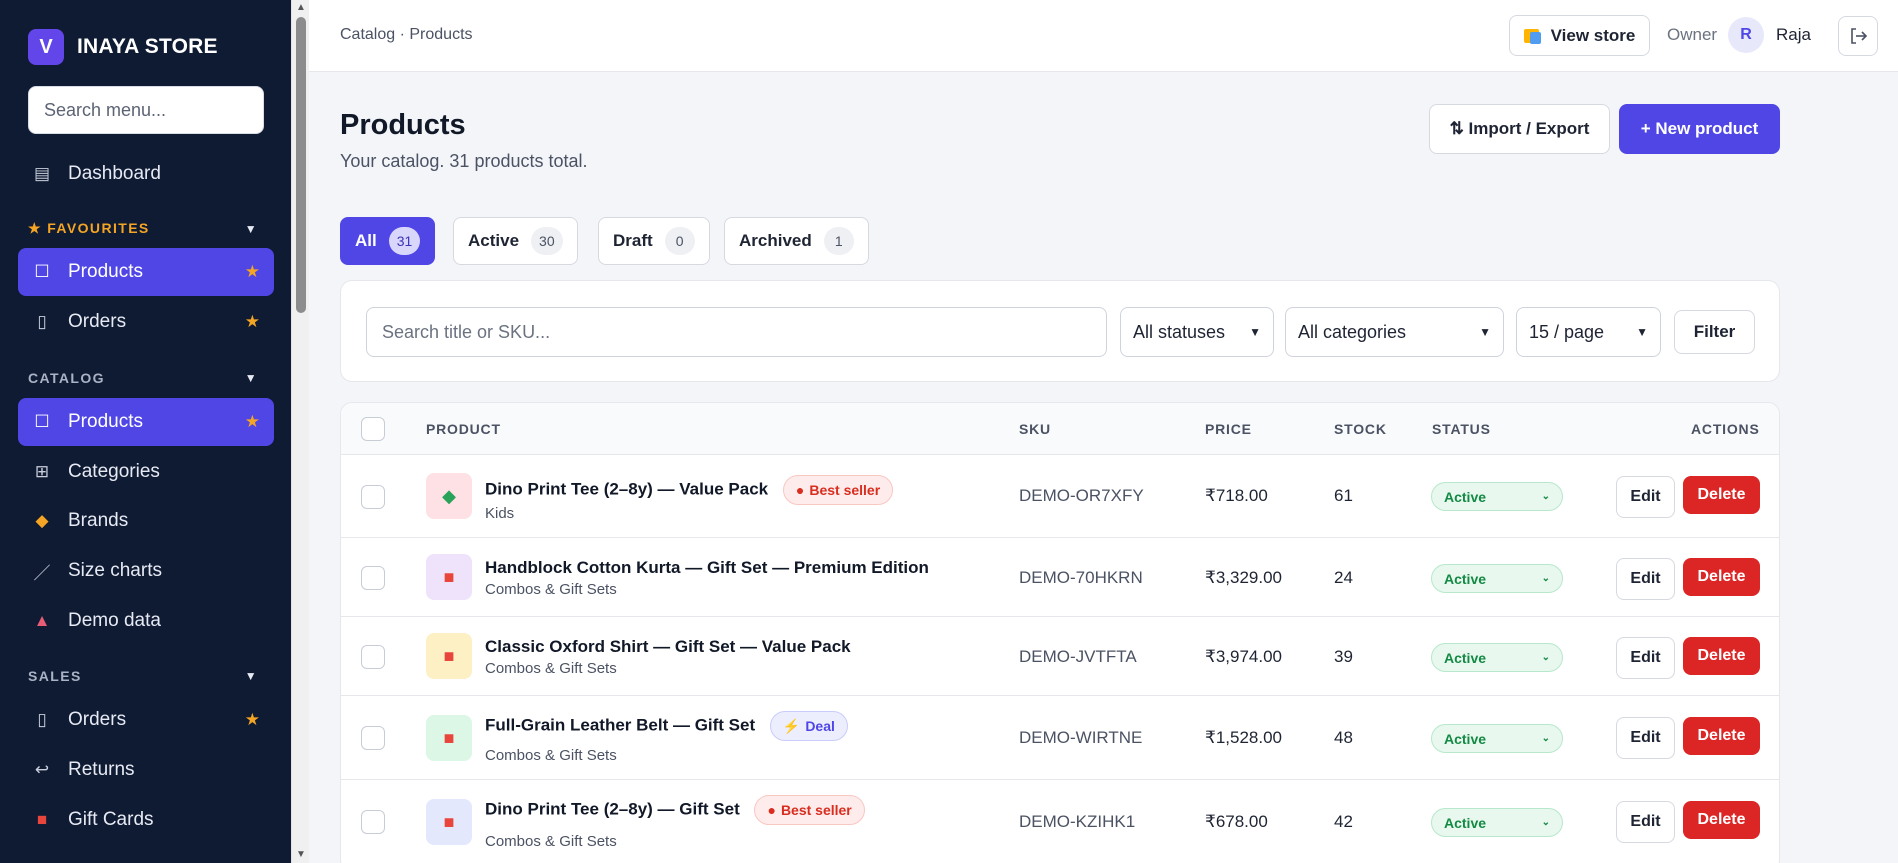  Describe the element at coordinates (123, 47) in the screenshot. I see `brand: V INAYA STORE` at that location.